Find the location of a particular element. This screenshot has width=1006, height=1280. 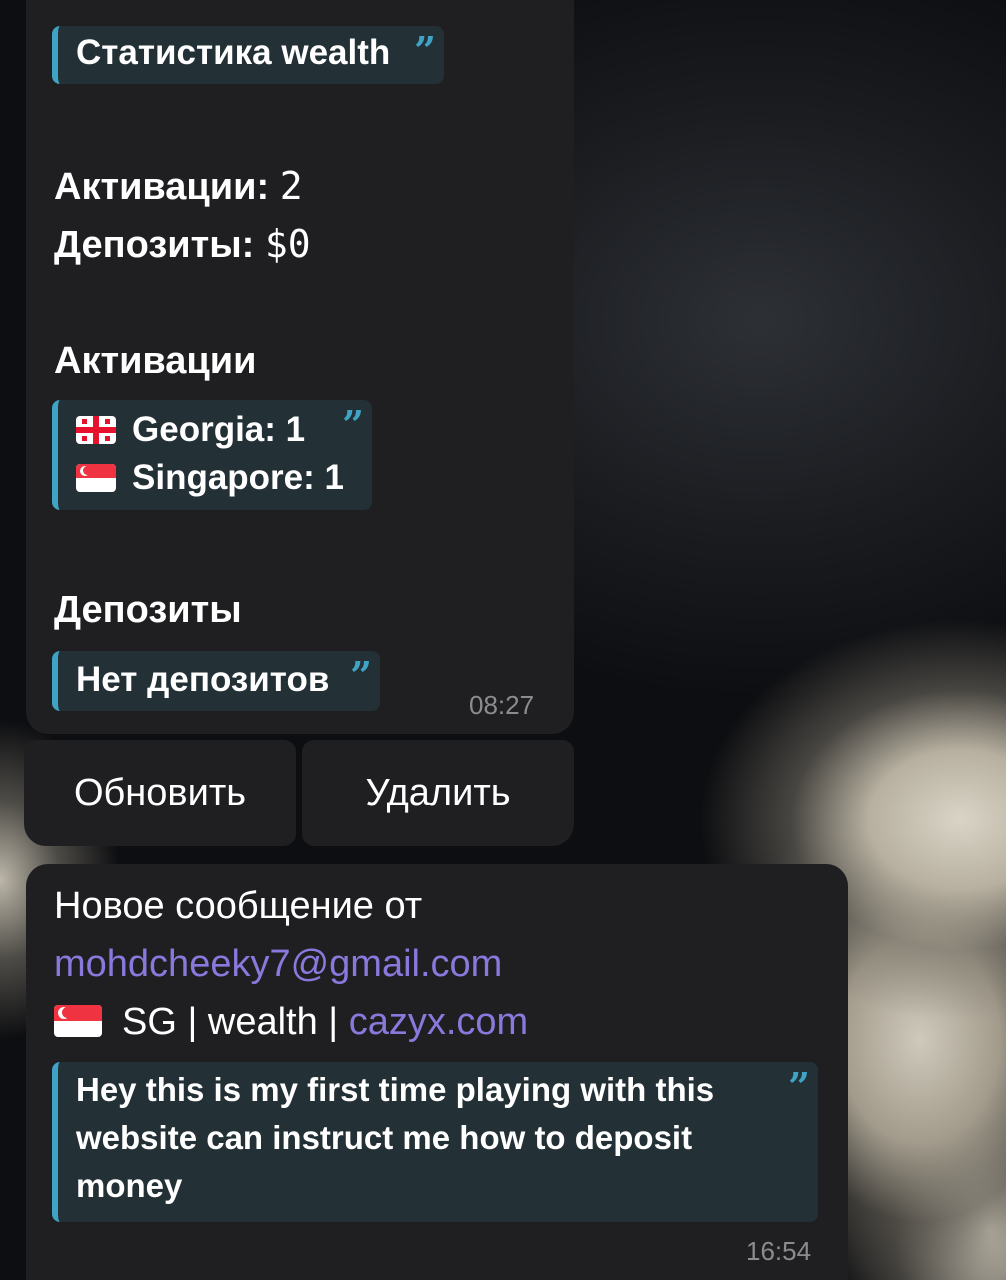

country-georgia-text: Georgia: 1 is located at coordinates (219, 429).